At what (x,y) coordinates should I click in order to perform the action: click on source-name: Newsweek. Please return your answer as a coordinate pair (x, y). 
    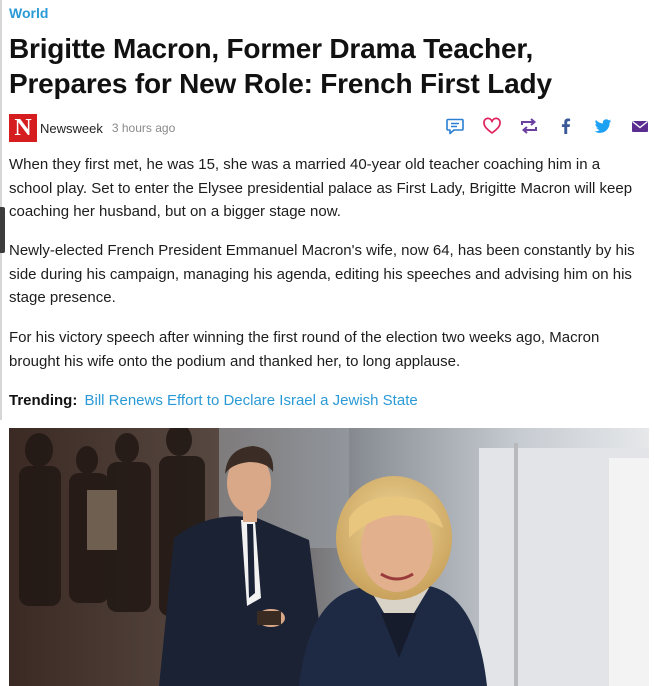
    Looking at the image, I should click on (71, 128).